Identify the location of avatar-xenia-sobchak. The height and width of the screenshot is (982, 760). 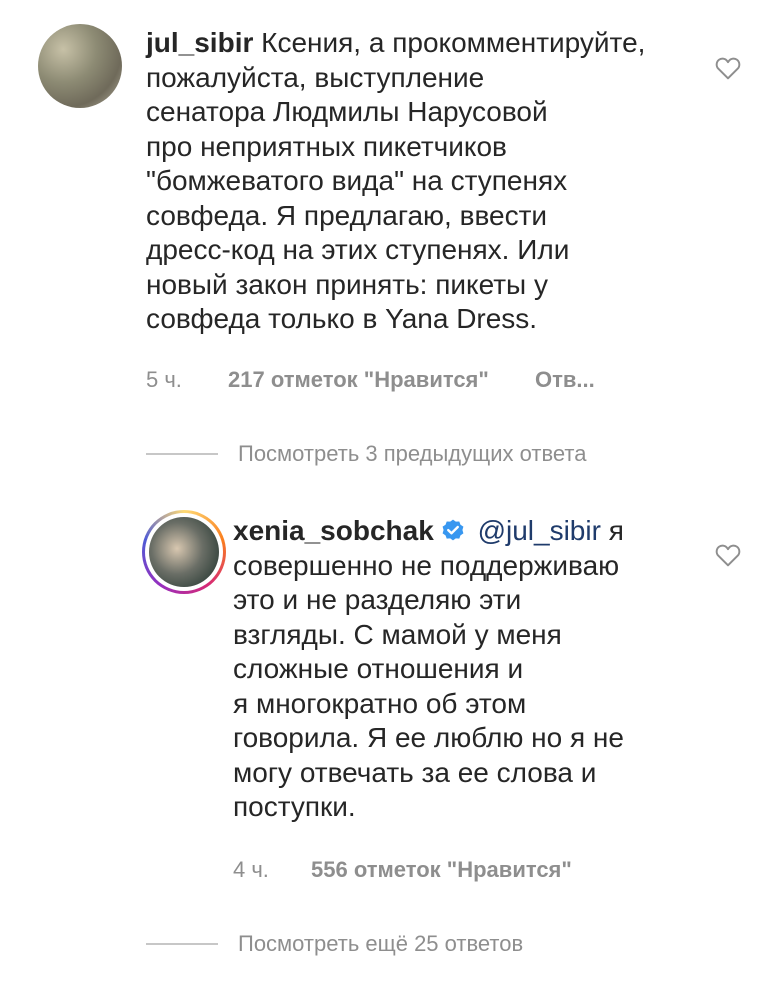
(184, 552).